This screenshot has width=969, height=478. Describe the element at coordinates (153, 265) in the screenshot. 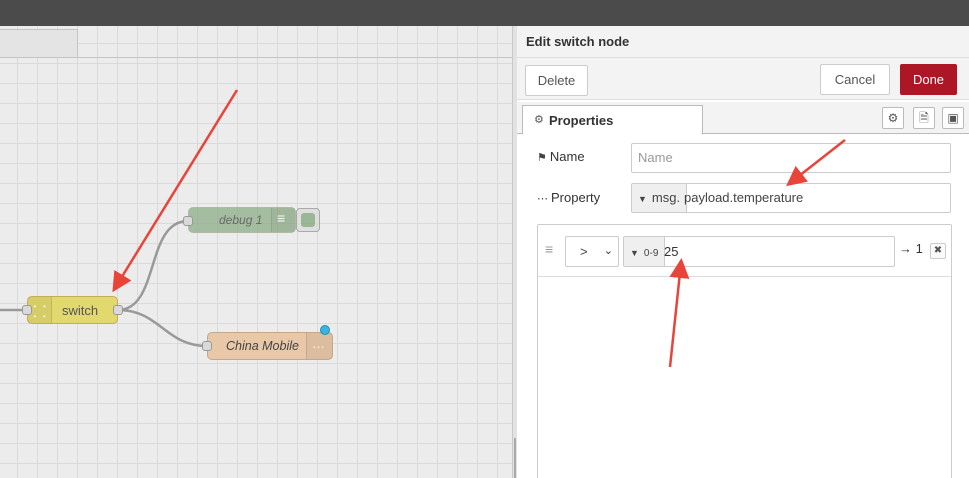

I see `wire-switch-debug` at that location.